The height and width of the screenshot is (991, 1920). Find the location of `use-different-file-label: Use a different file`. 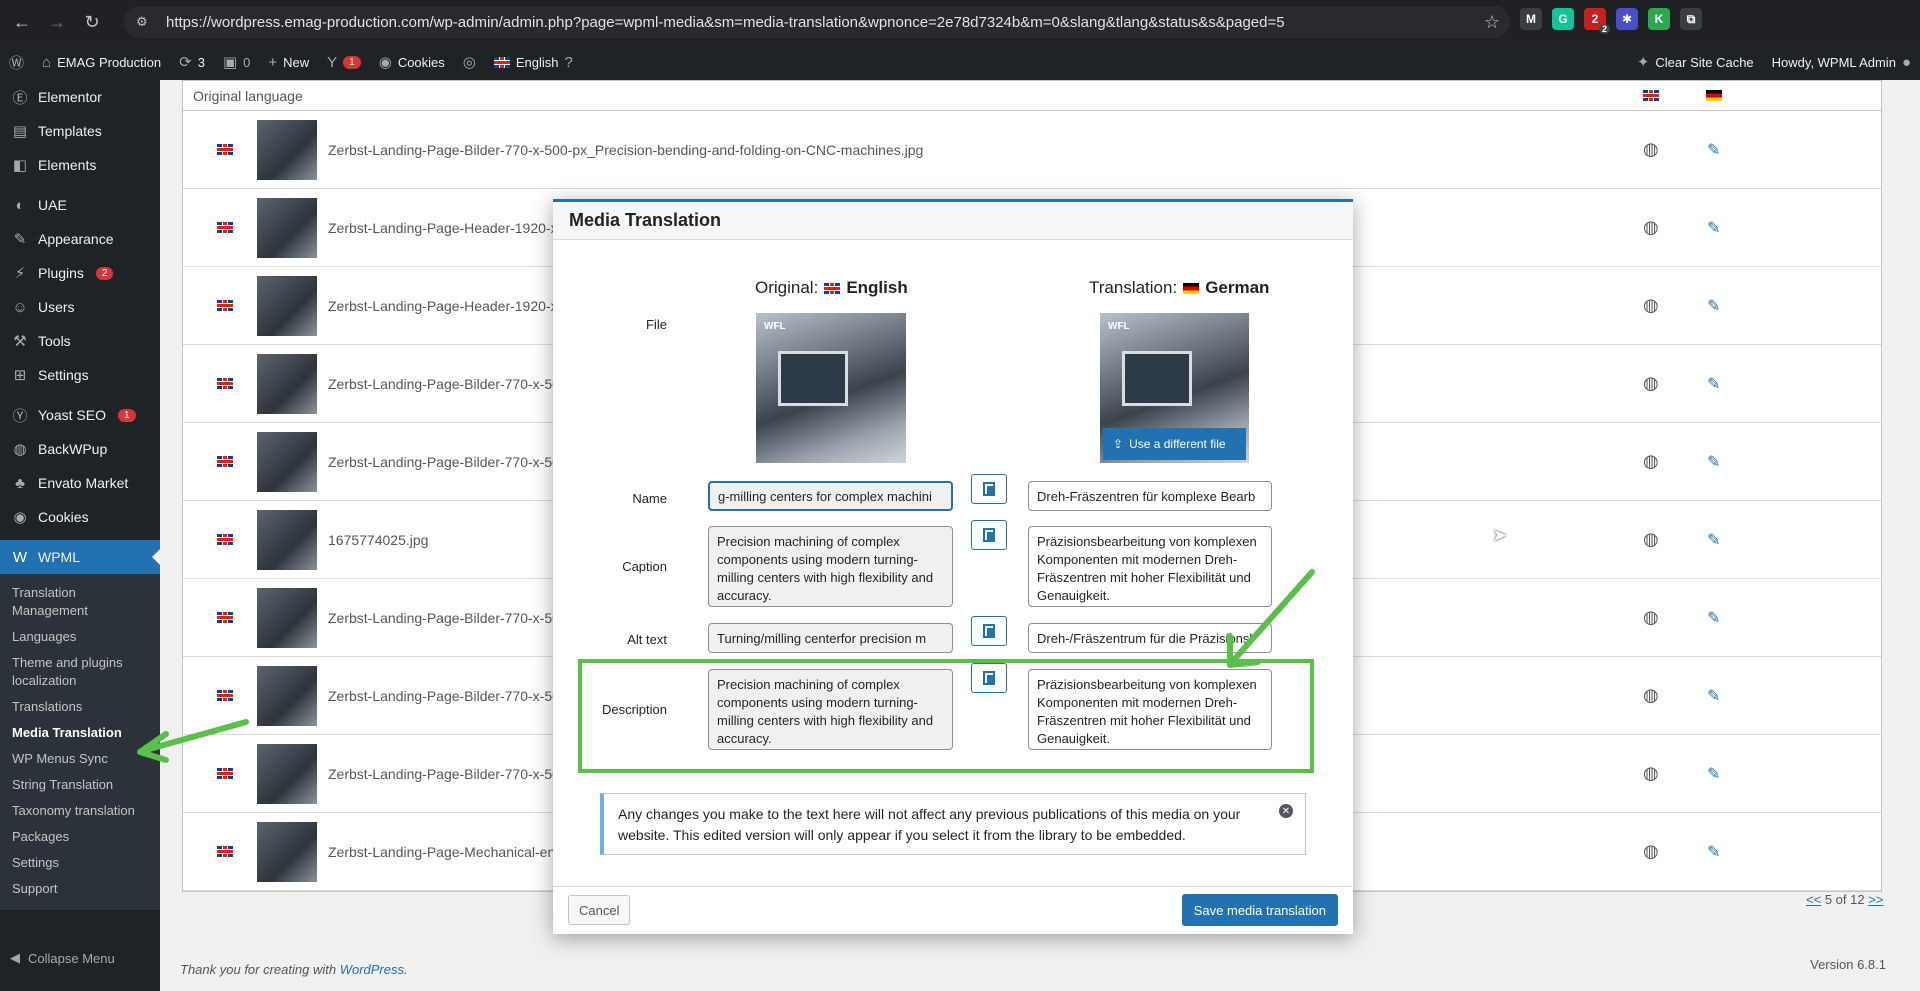

use-different-file-label: Use a different file is located at coordinates (1177, 444).